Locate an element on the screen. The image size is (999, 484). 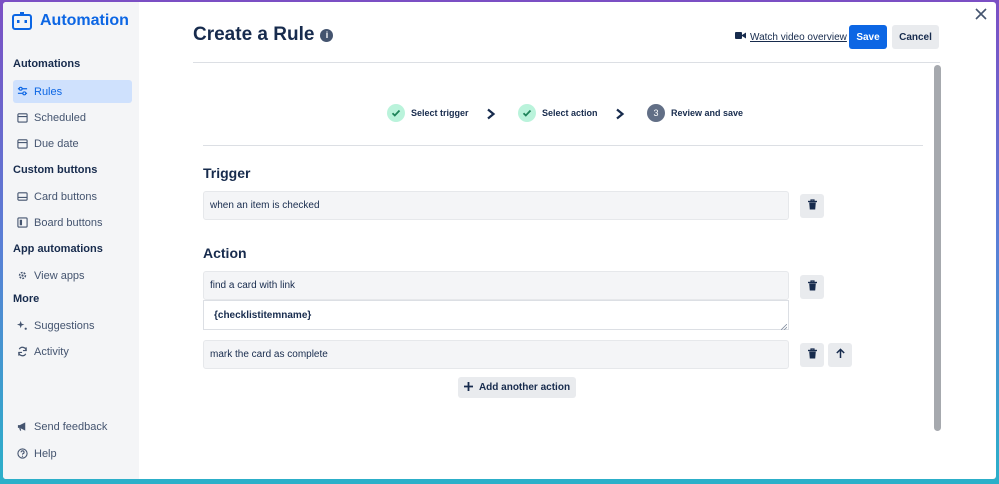
sidebar-item-send-feedback: Send feedback is located at coordinates (72, 426).